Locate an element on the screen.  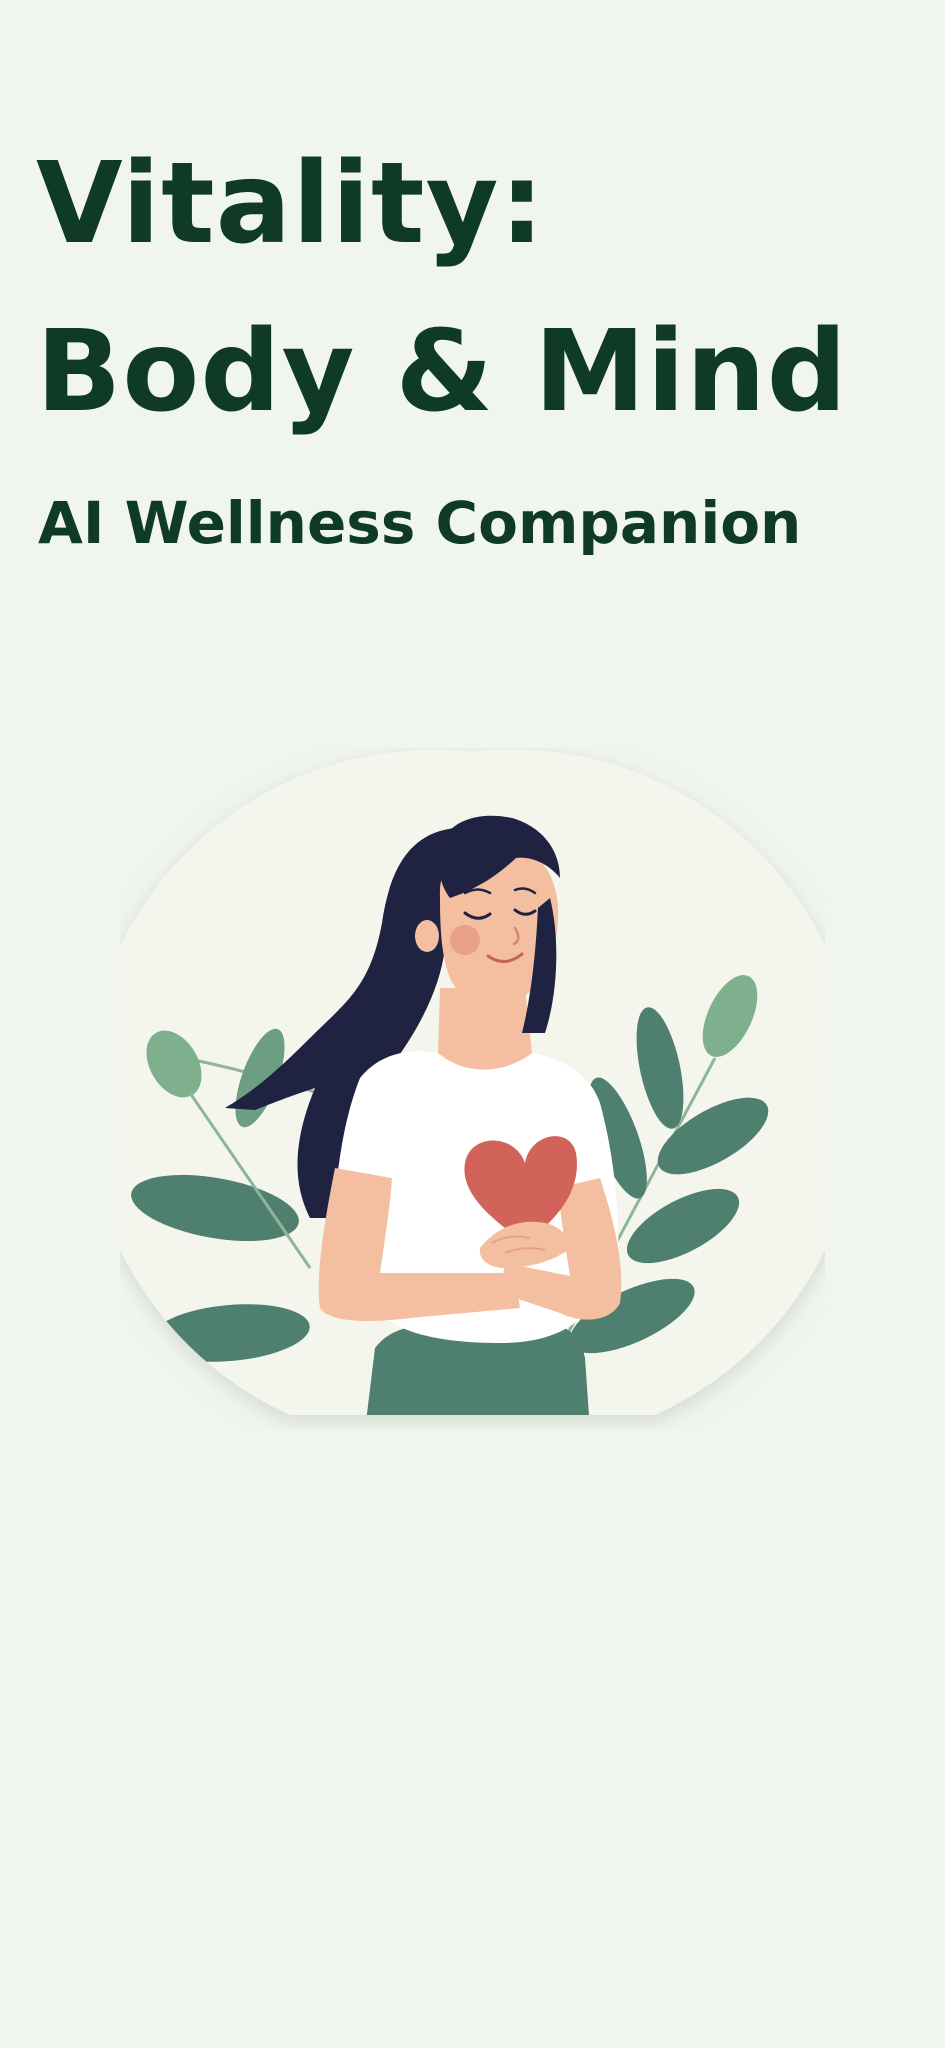
cheek is located at coordinates (465, 940).